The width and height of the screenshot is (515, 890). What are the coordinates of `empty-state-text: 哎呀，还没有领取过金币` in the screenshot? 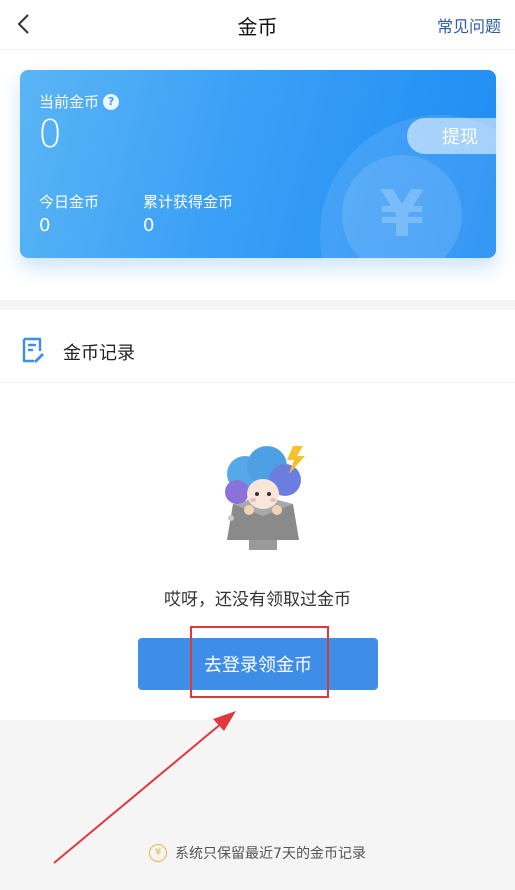 It's located at (257, 600).